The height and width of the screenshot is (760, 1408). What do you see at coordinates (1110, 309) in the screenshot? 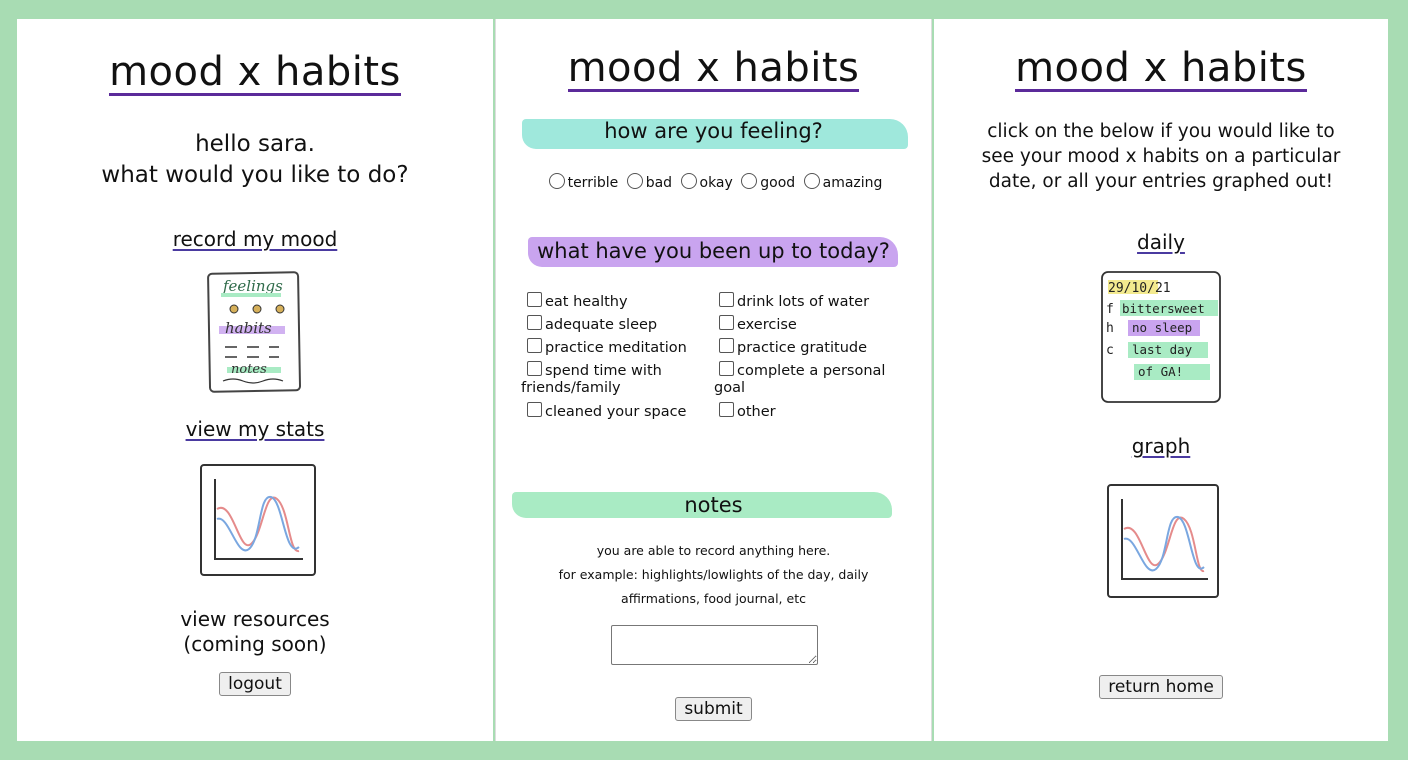
I see `svg-text: f` at bounding box center [1110, 309].